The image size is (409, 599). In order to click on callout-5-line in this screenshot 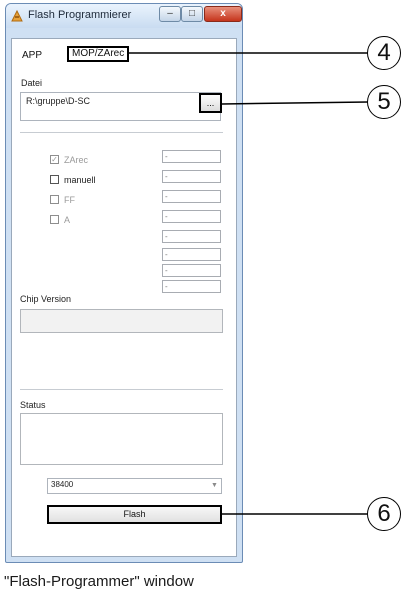, I will do `click(295, 103)`.